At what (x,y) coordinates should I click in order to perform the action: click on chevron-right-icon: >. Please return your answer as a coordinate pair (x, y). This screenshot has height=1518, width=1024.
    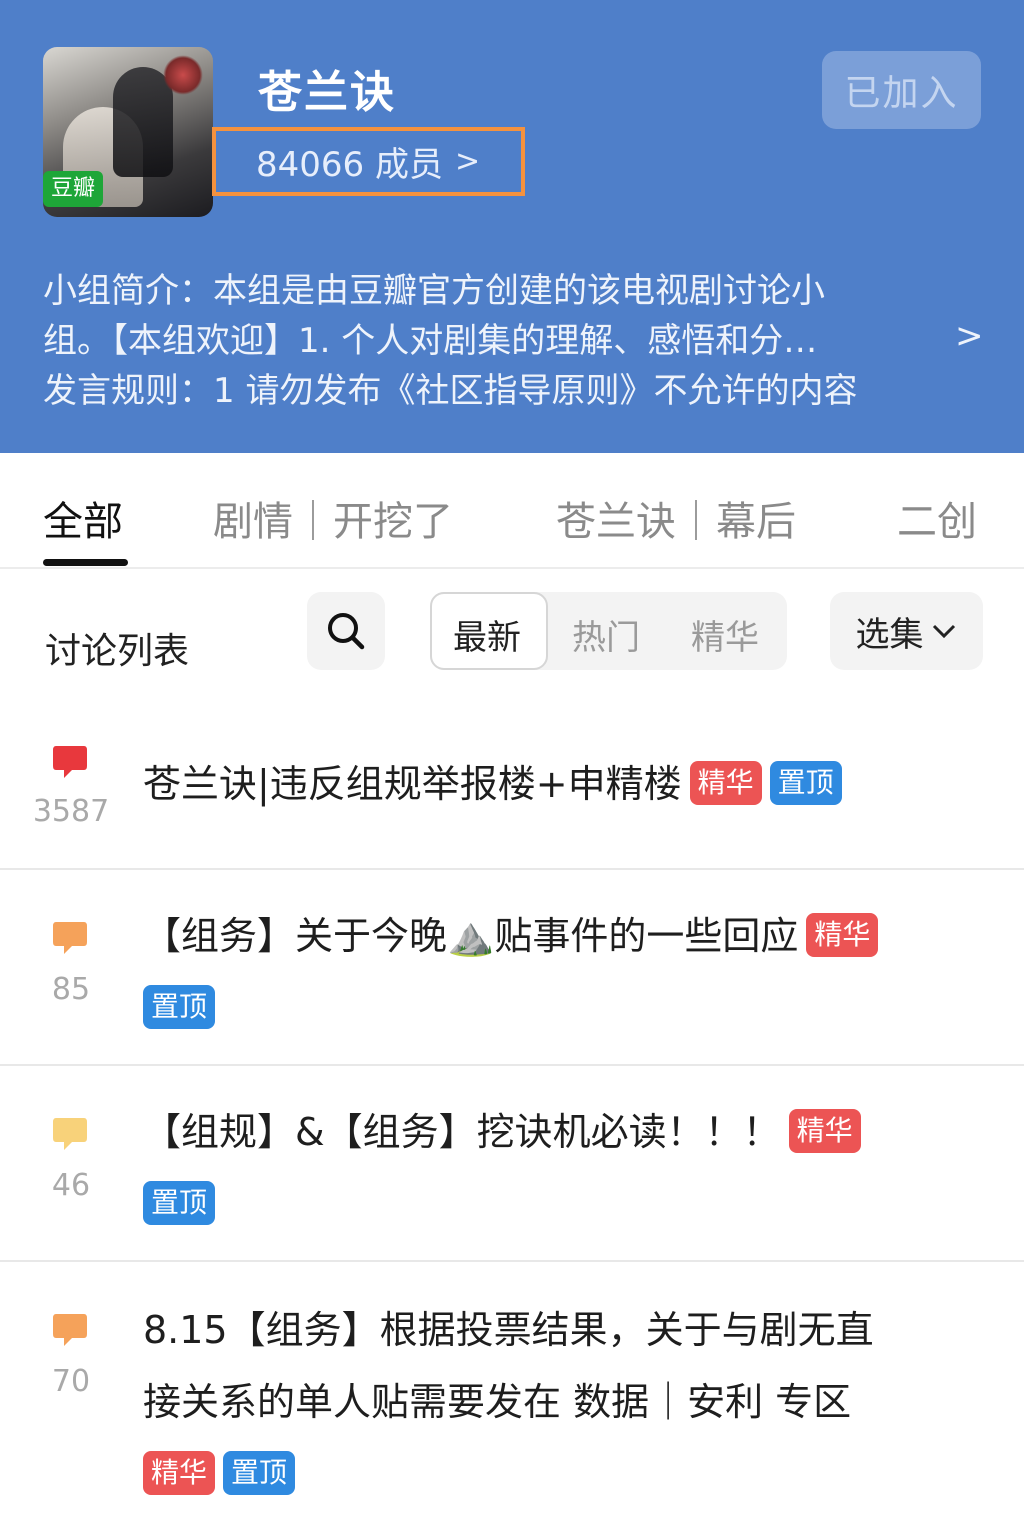
    Looking at the image, I should click on (467, 161).